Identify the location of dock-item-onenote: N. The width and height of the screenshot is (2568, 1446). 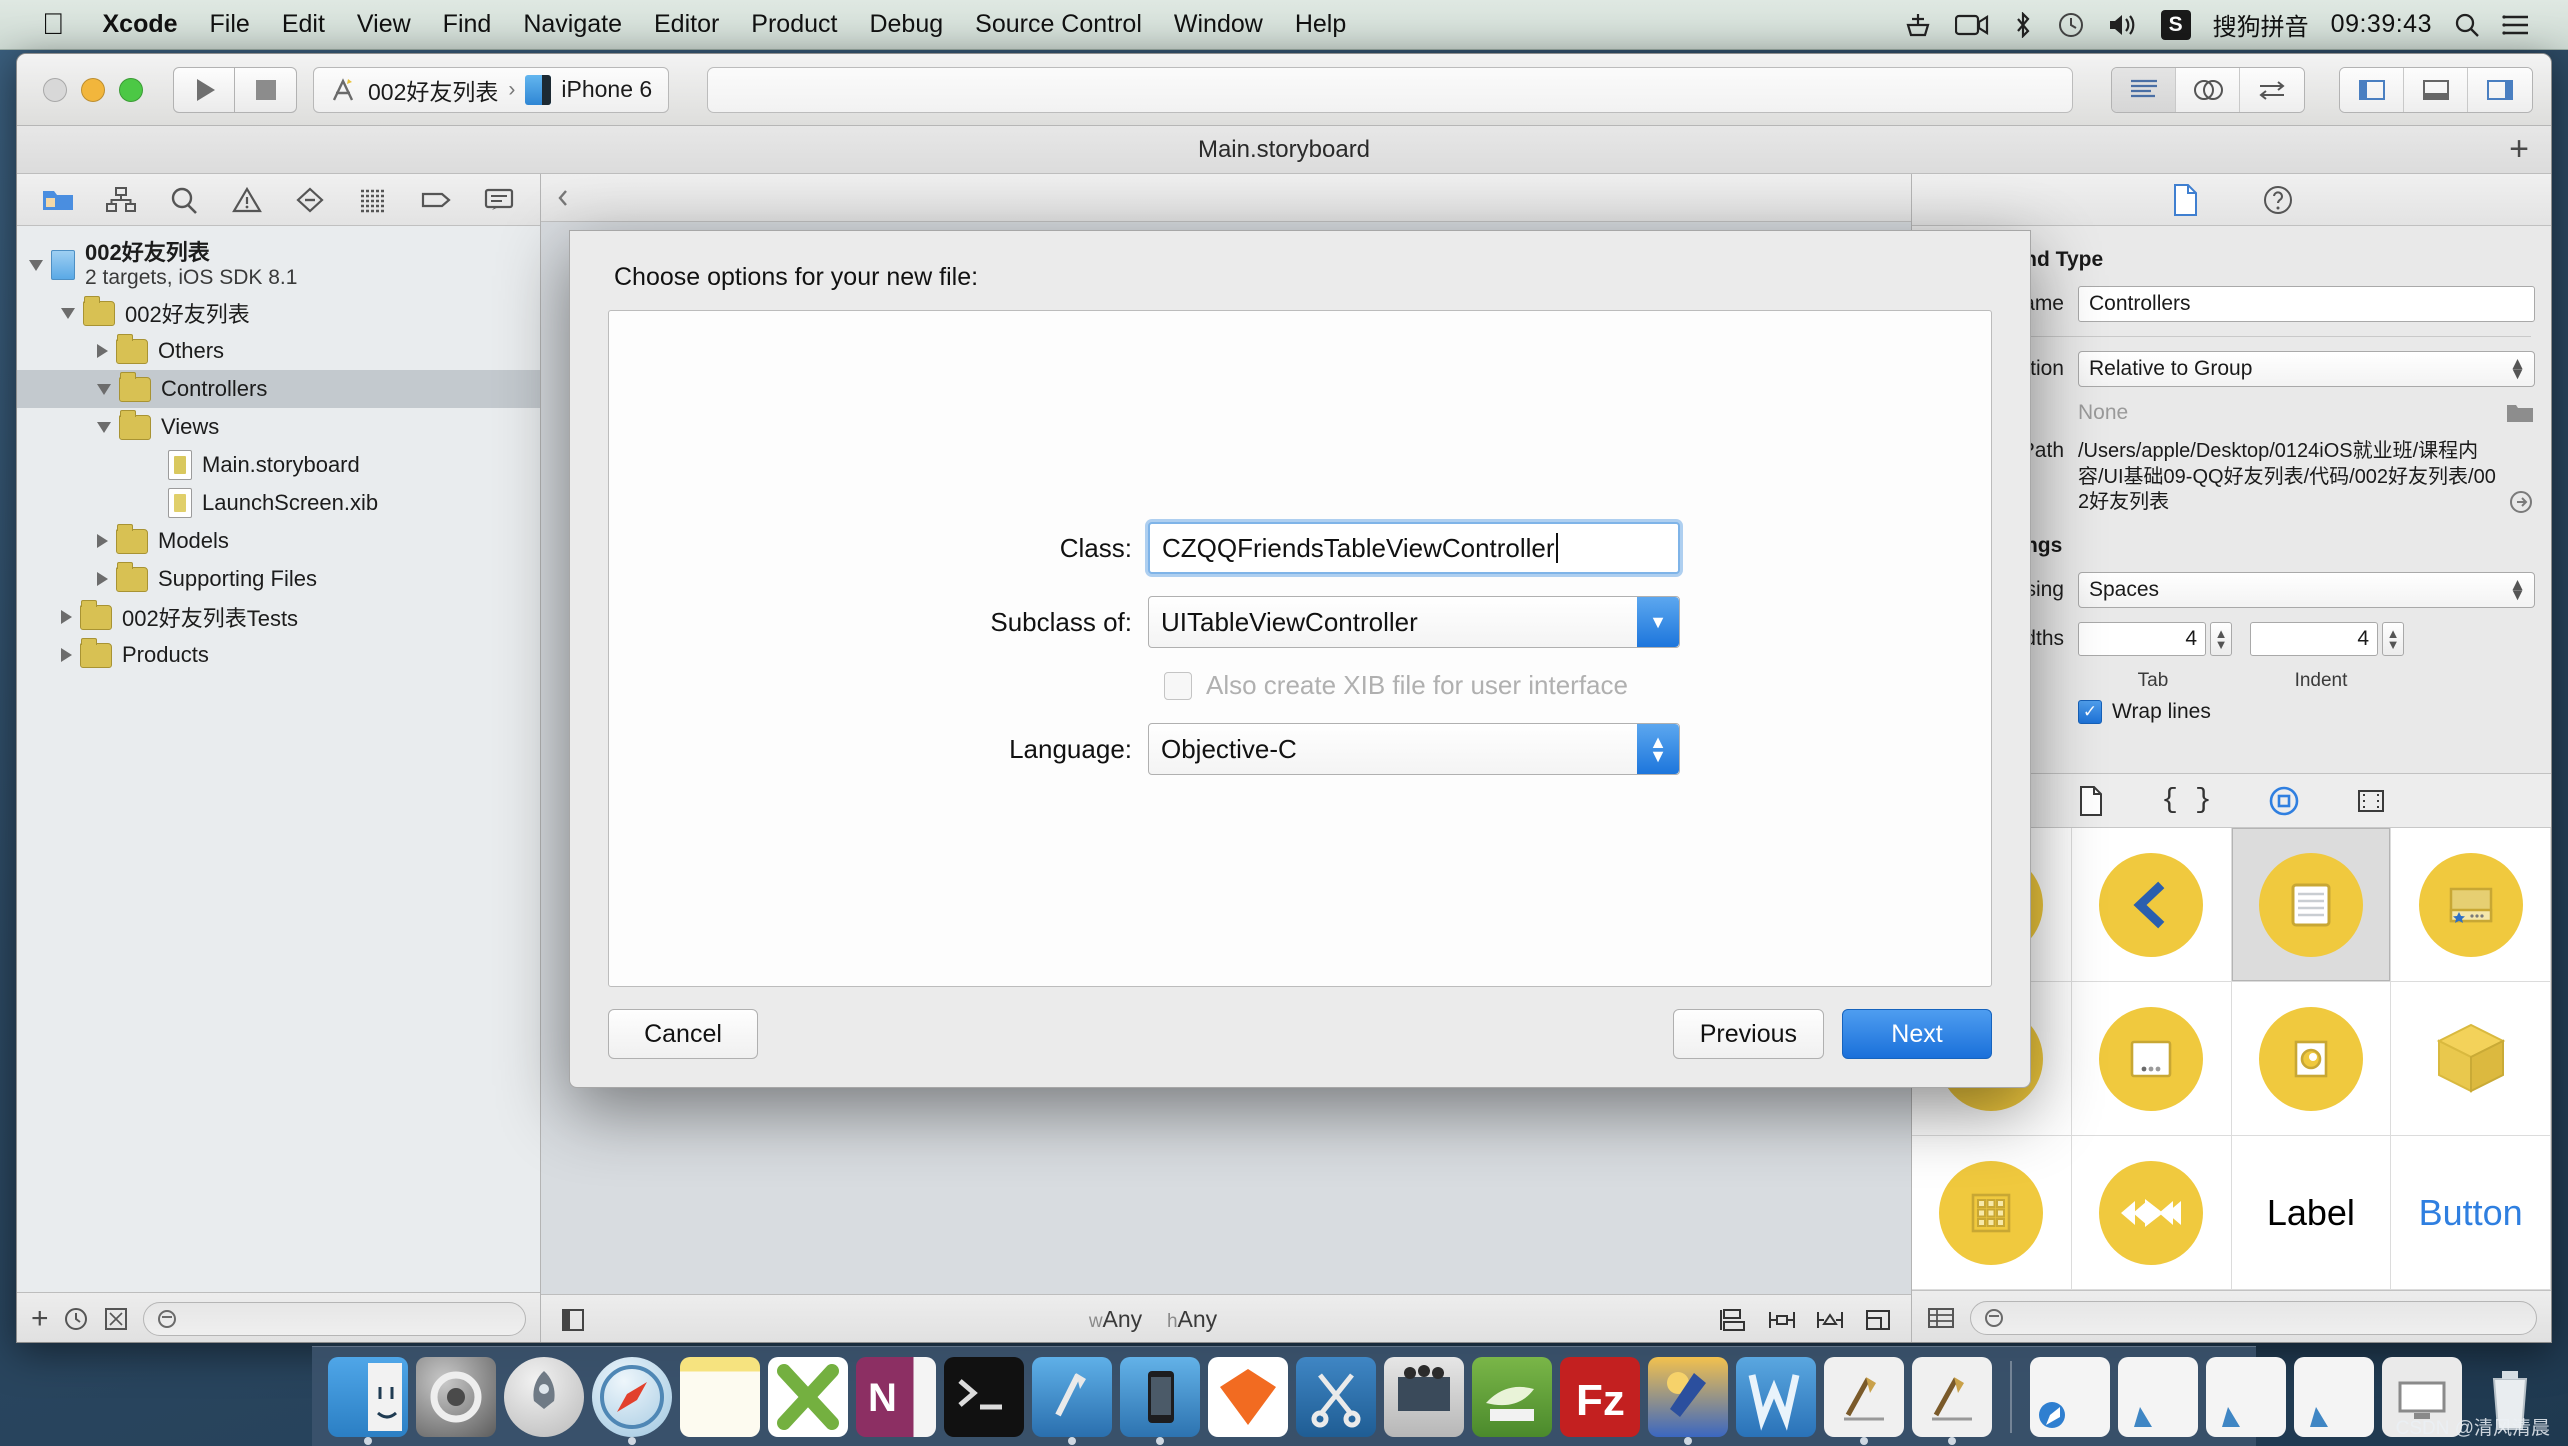
(896, 1396).